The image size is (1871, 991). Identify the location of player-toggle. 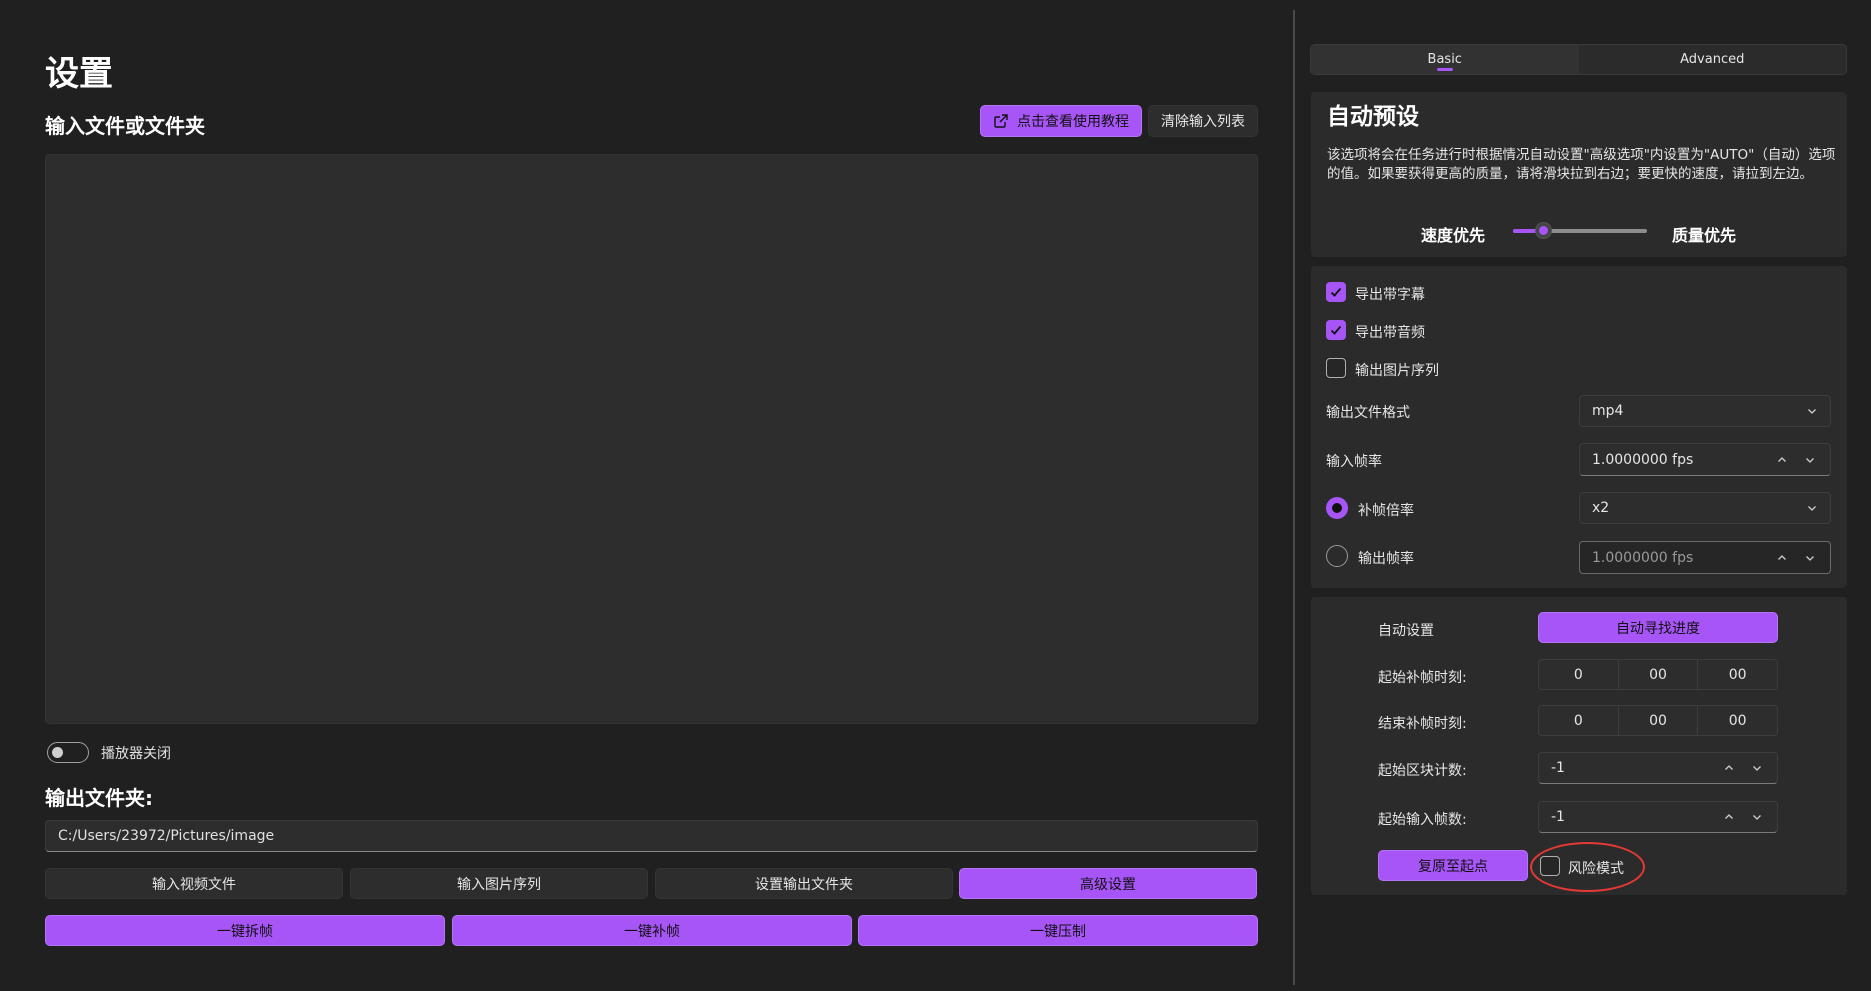
(68, 752).